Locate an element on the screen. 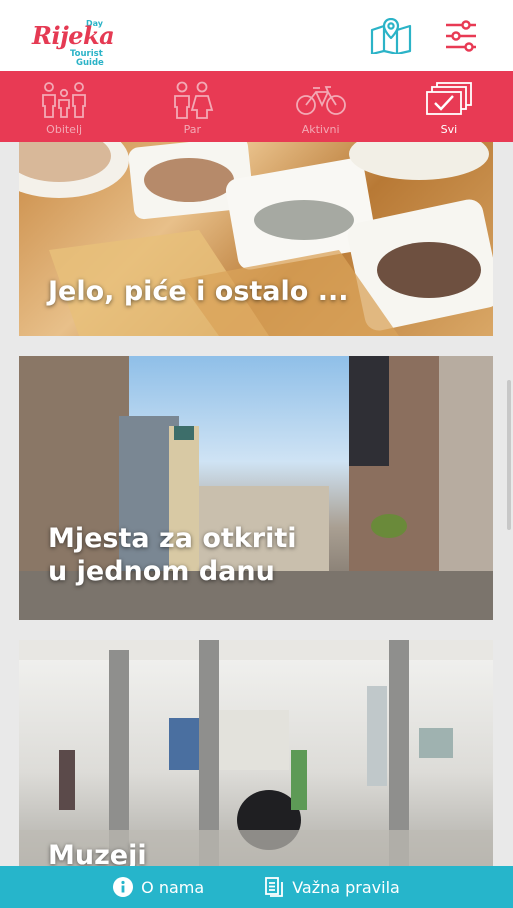  filter-family: Obitelj is located at coordinates (64, 106).